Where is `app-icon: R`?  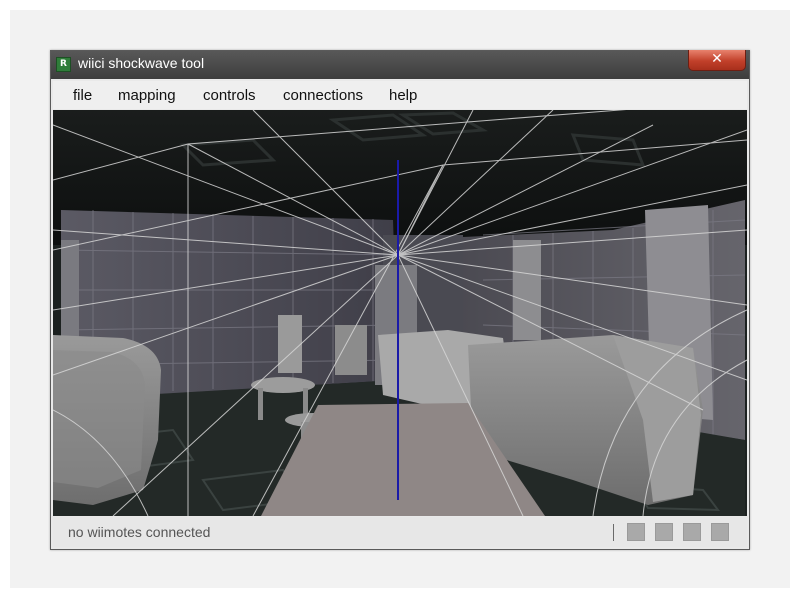 app-icon: R is located at coordinates (63, 64).